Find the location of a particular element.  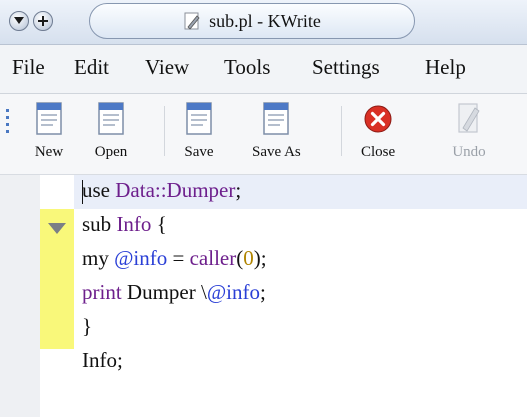

code-token: Info is located at coordinates (134, 224).